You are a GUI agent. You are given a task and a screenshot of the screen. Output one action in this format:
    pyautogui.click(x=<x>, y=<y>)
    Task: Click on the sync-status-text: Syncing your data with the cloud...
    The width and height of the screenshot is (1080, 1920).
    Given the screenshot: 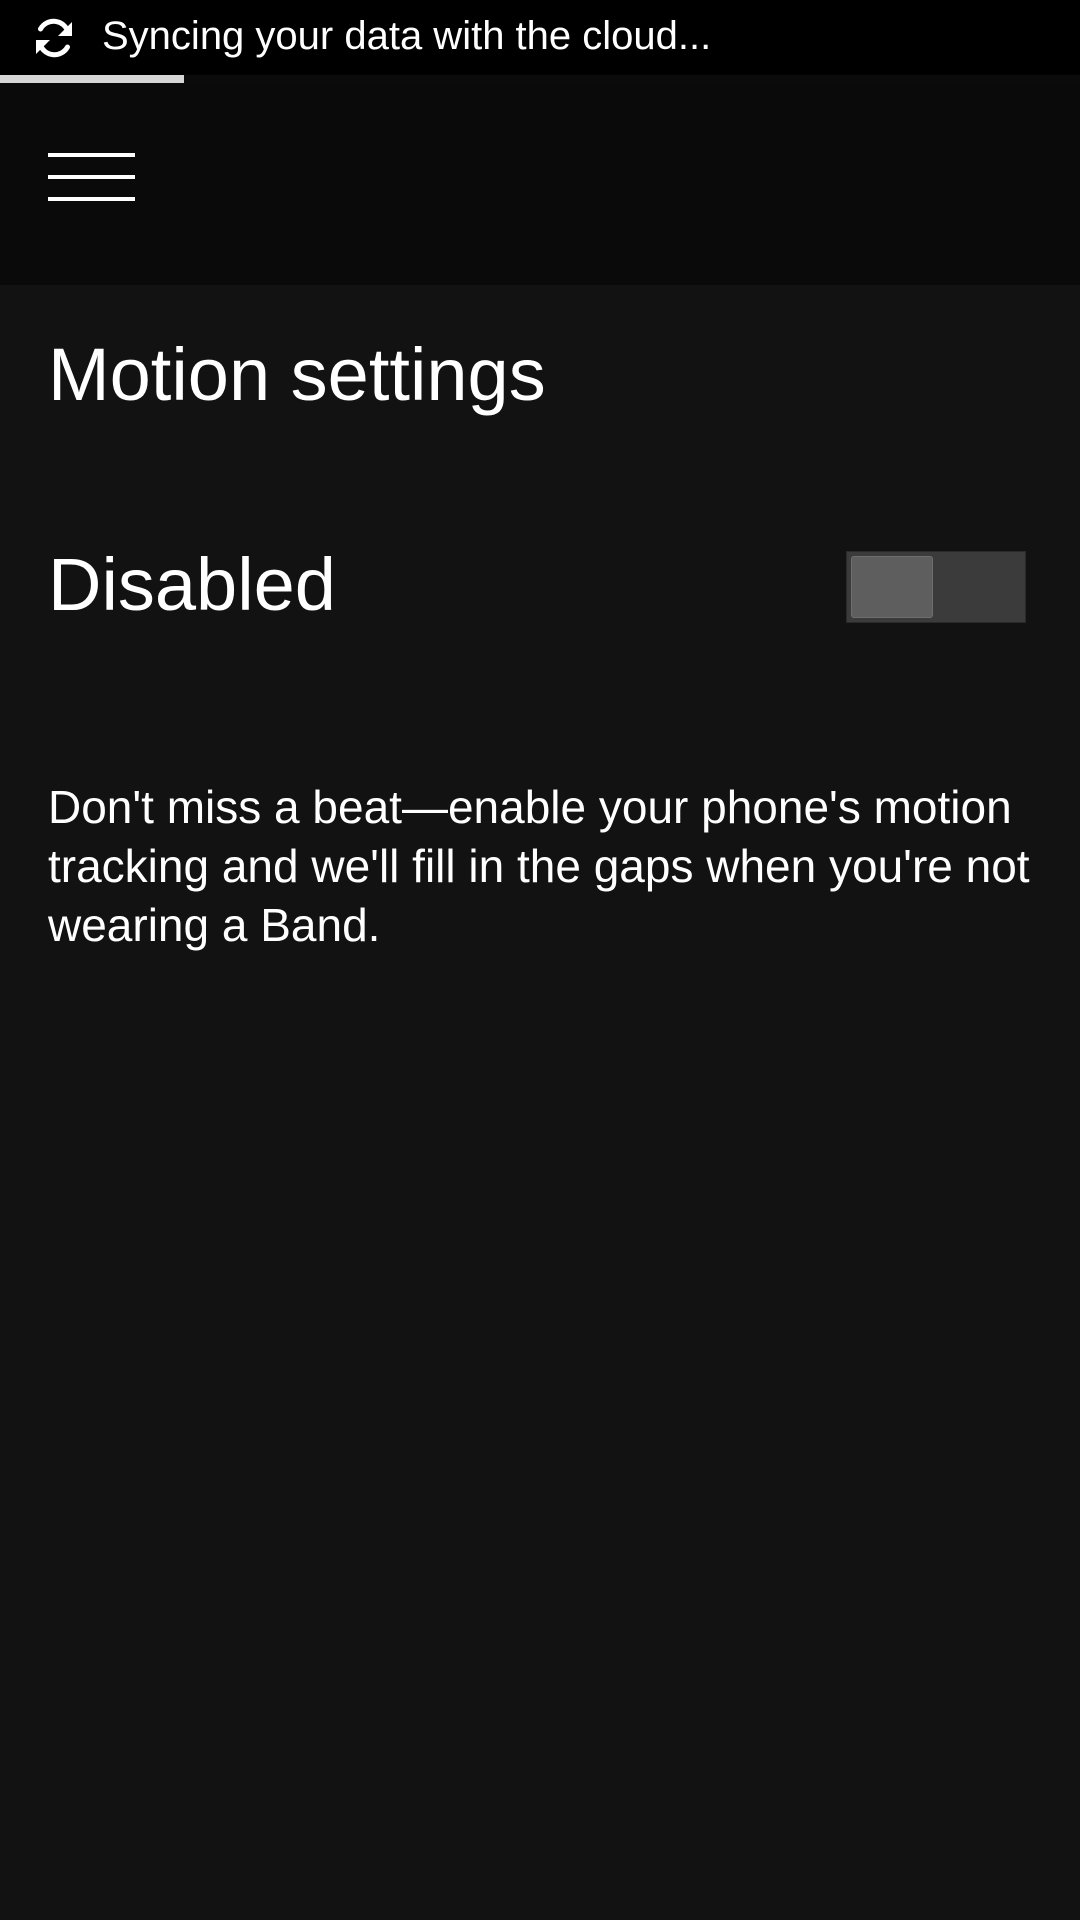 What is the action you would take?
    pyautogui.click(x=407, y=36)
    